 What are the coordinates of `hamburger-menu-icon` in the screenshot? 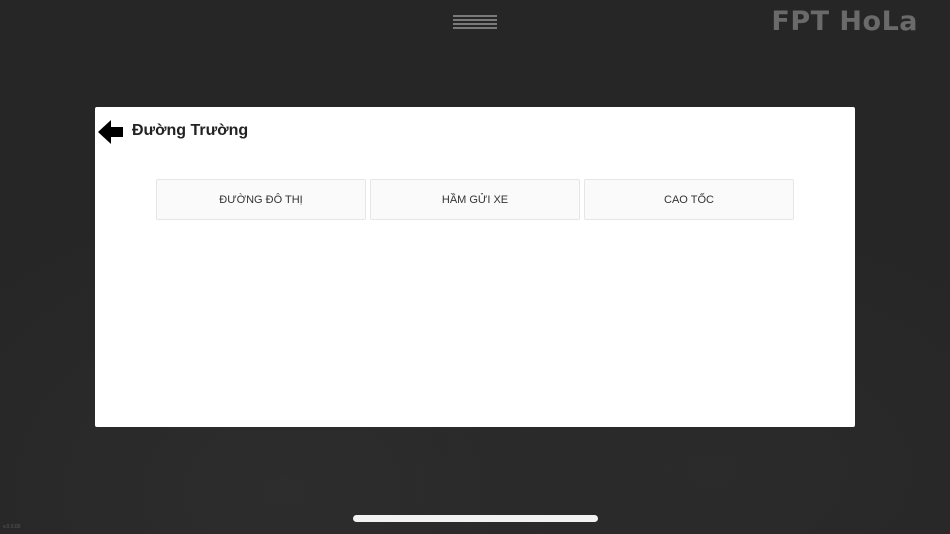 It's located at (475, 22).